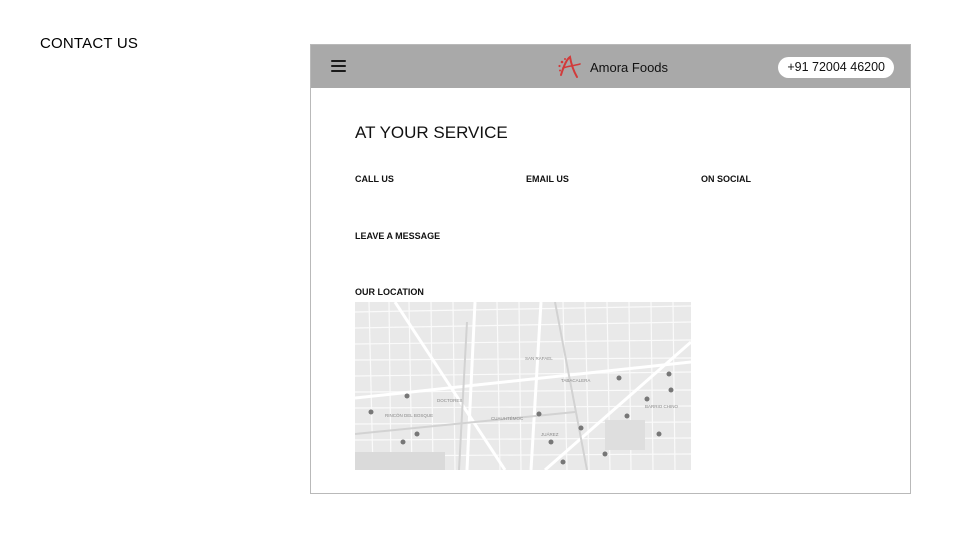 This screenshot has height=540, width=960. I want to click on phone-number-button: +91 72004 46200, so click(836, 67).